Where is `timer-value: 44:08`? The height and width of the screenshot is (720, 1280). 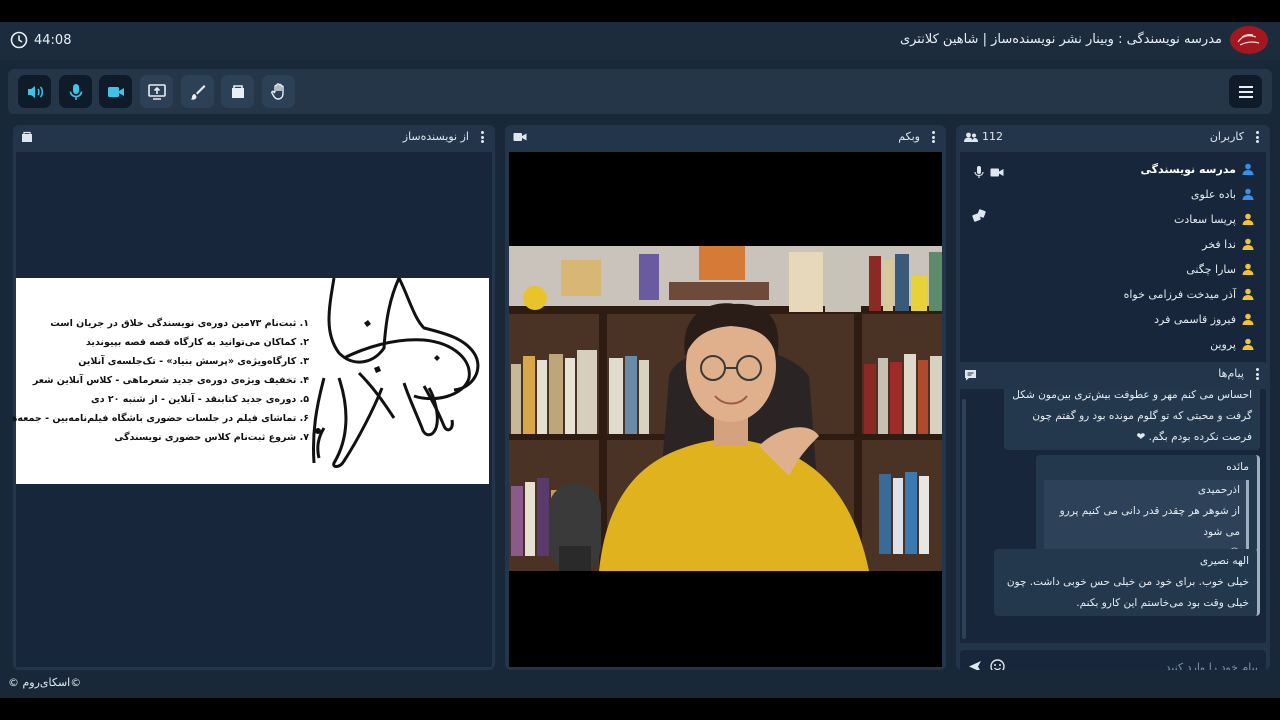 timer-value: 44:08 is located at coordinates (53, 40).